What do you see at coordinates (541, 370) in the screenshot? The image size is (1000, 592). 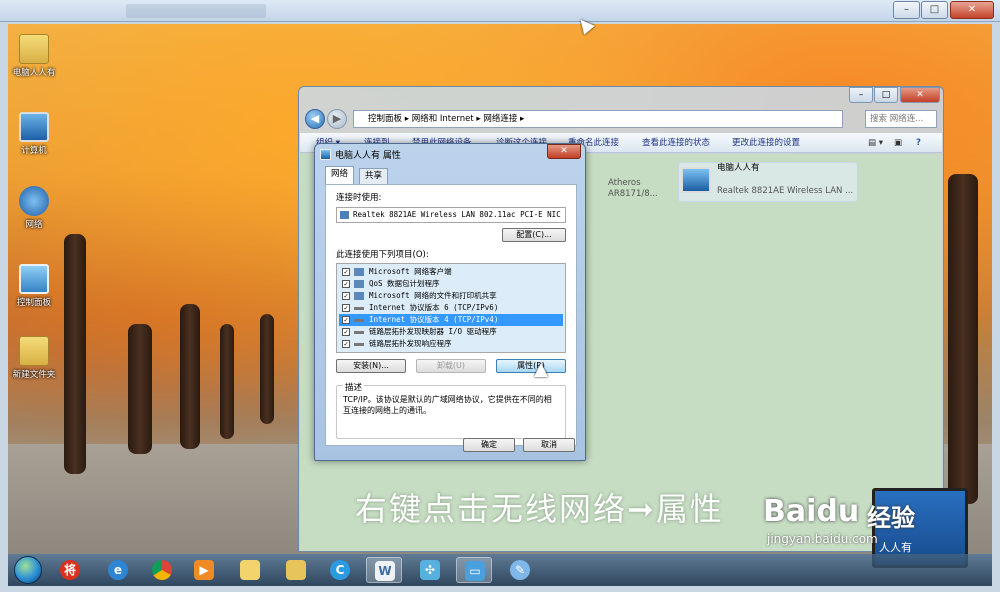 I see `mouse-cursor-icon` at bounding box center [541, 370].